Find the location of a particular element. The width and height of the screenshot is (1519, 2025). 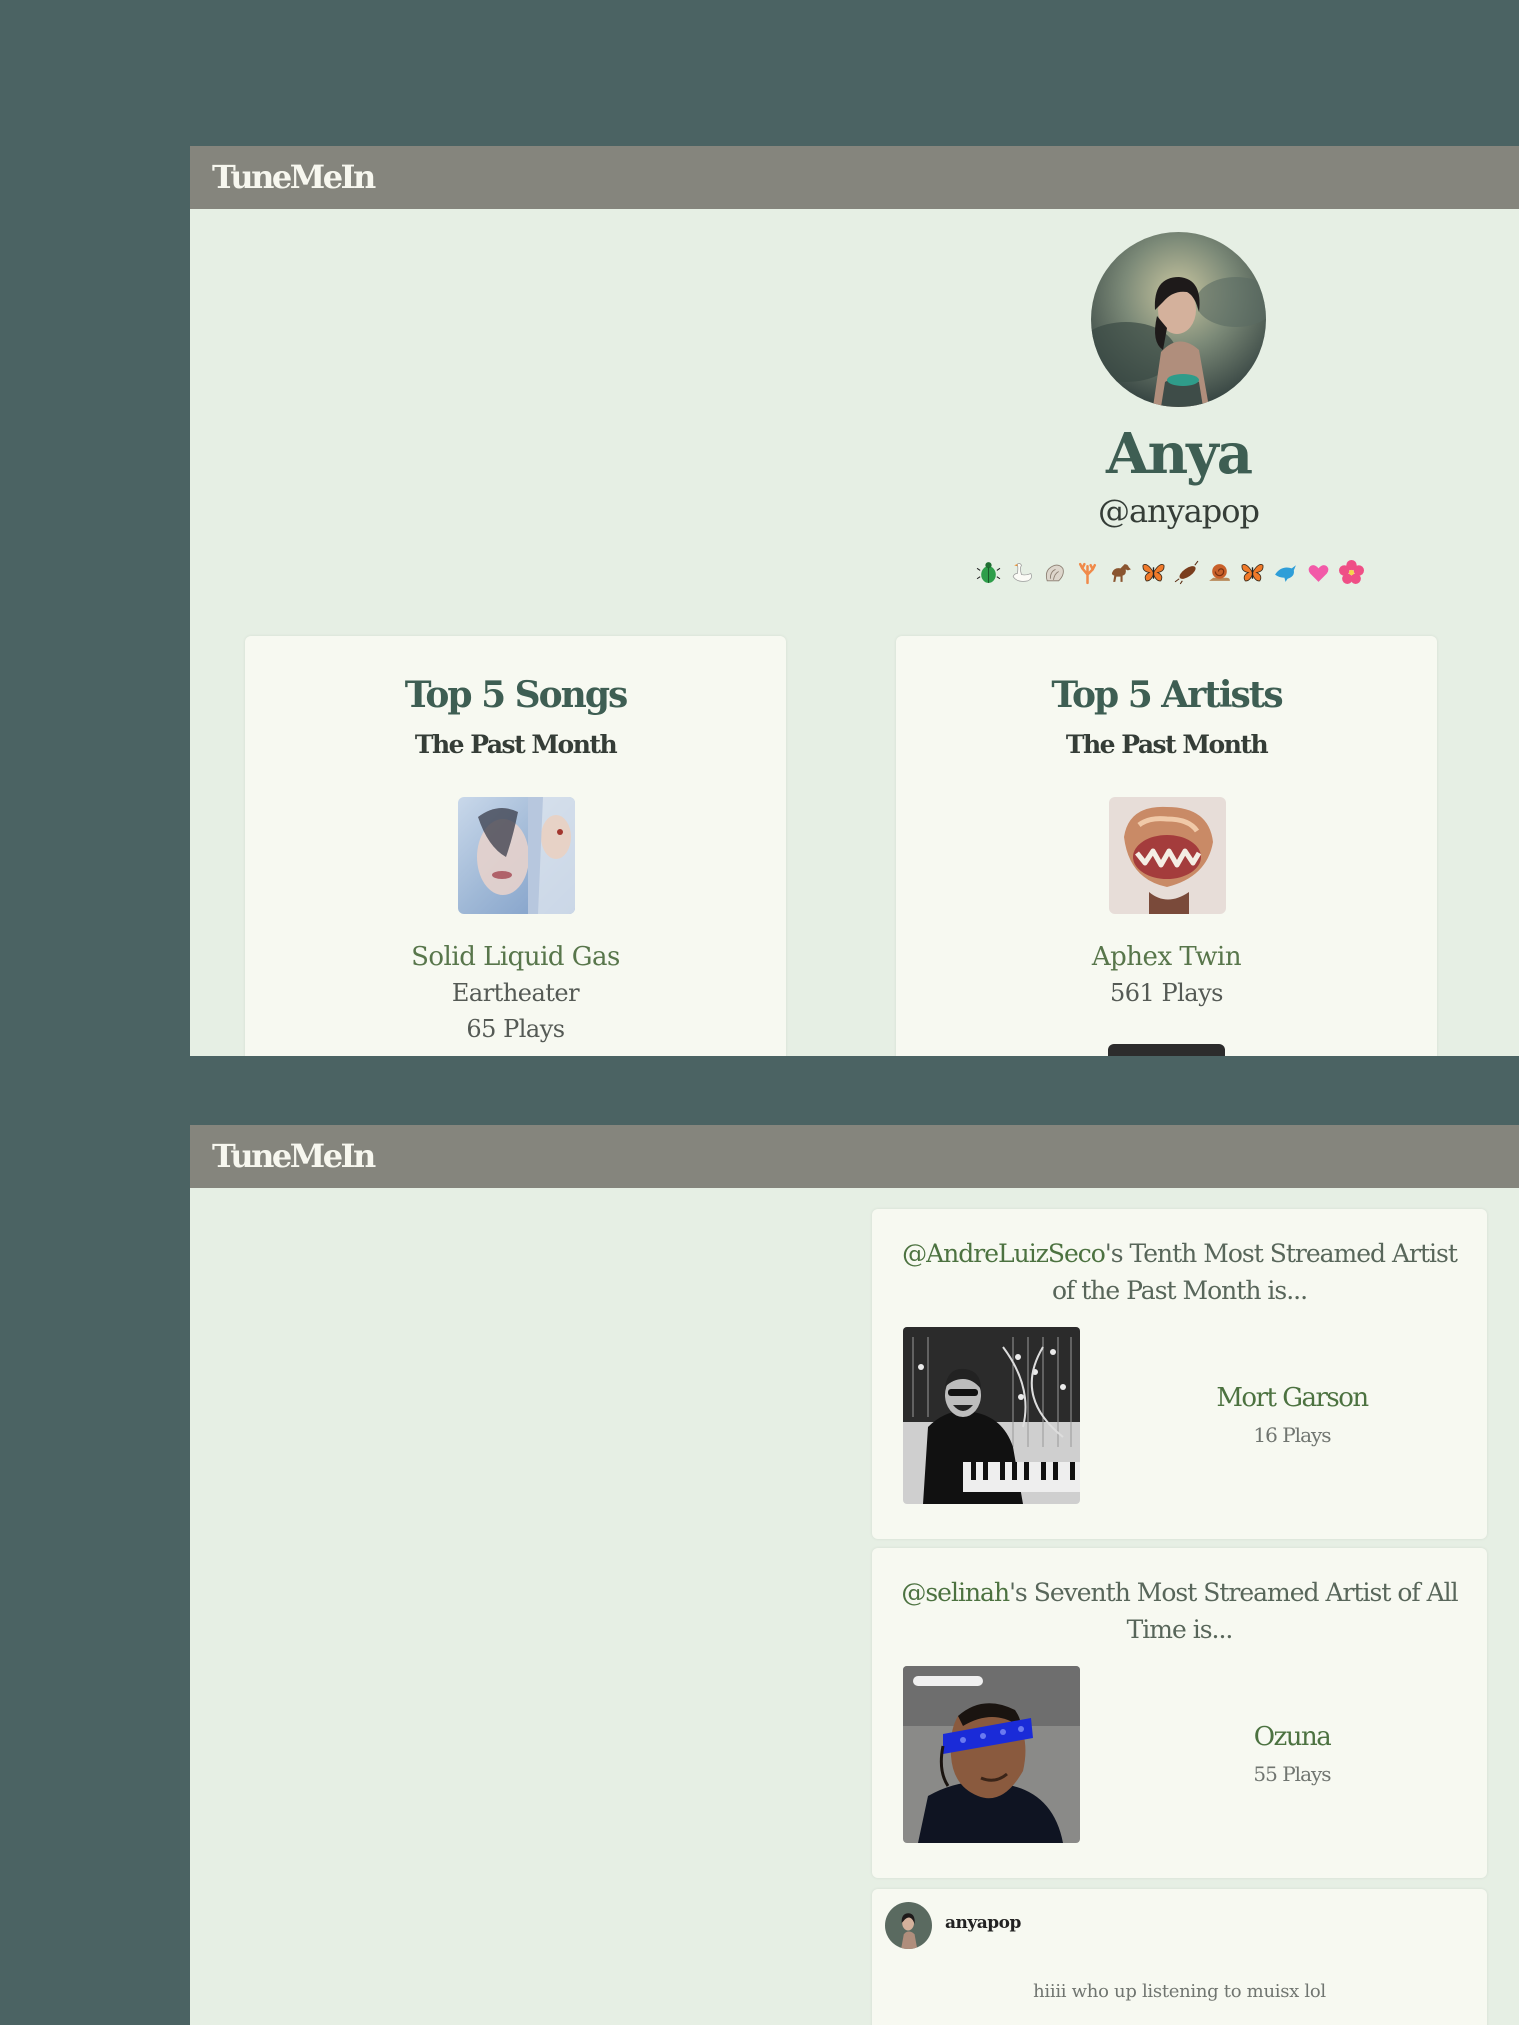

top-artists-title: Top 5 Artists is located at coordinates (1167, 695).